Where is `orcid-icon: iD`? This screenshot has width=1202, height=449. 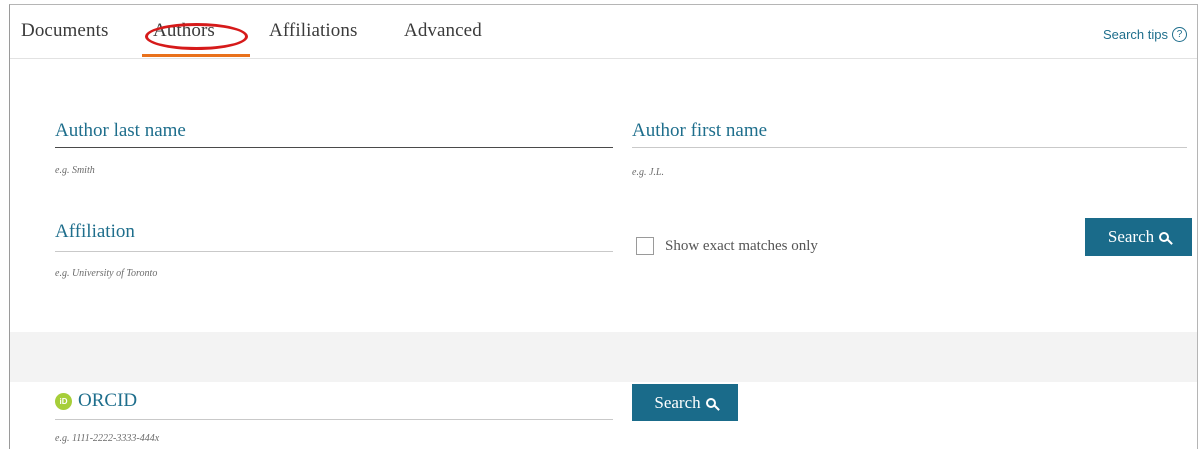
orcid-icon: iD is located at coordinates (63, 401).